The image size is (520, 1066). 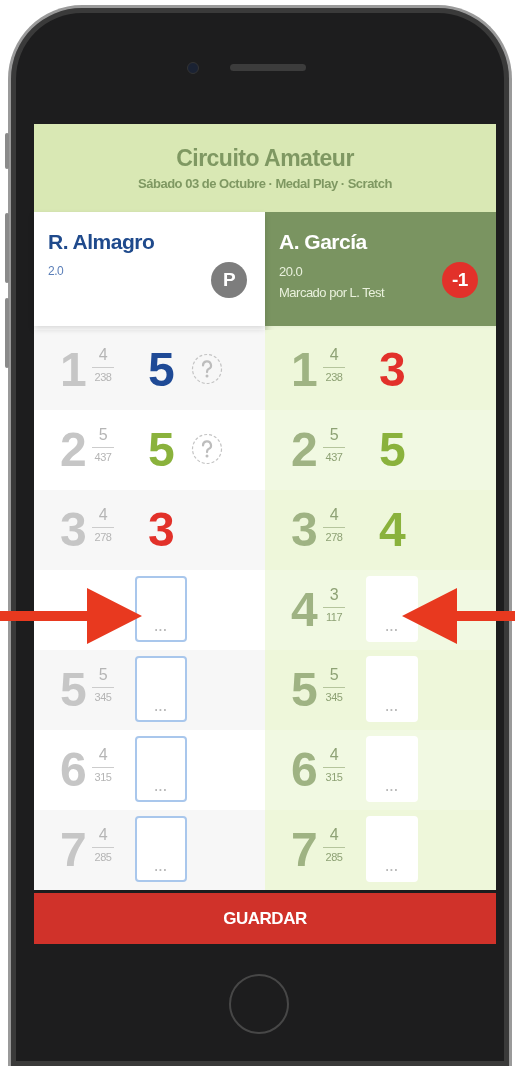 I want to click on hole-number: 3, so click(x=304, y=530).